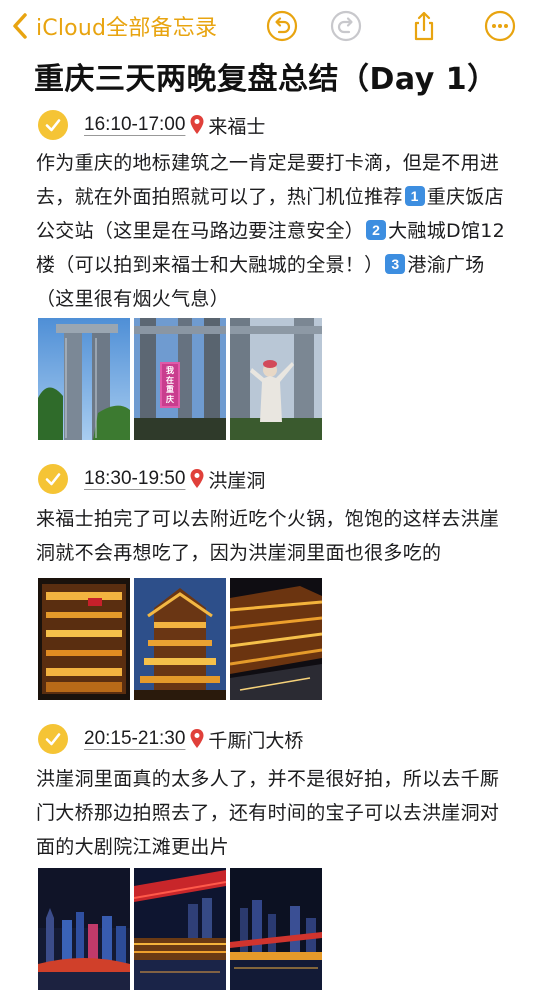 This screenshot has height=996, width=540. What do you see at coordinates (376, 230) in the screenshot?
I see `number-badge-2: 2` at bounding box center [376, 230].